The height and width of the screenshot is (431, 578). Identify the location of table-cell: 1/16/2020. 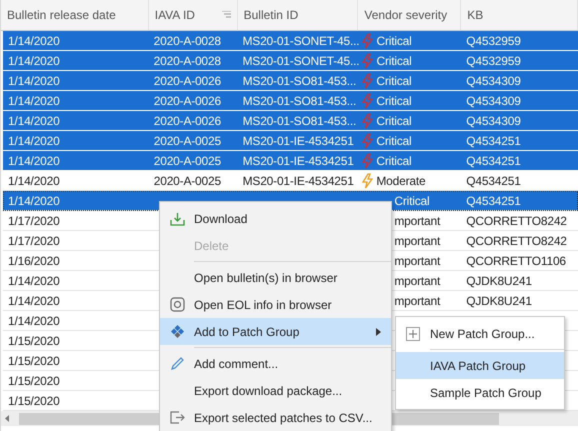
(34, 261).